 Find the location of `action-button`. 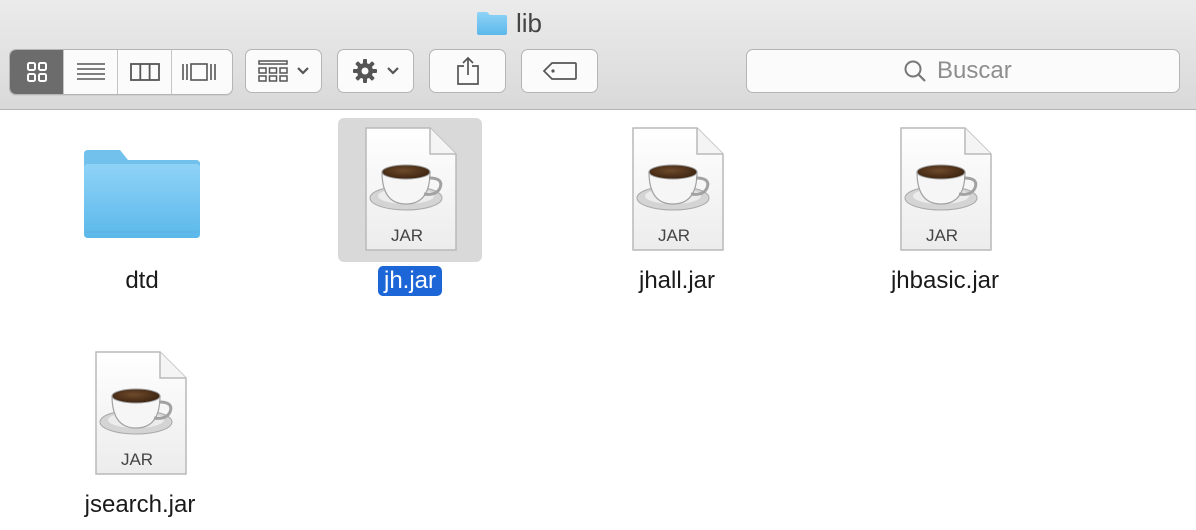

action-button is located at coordinates (375, 71).